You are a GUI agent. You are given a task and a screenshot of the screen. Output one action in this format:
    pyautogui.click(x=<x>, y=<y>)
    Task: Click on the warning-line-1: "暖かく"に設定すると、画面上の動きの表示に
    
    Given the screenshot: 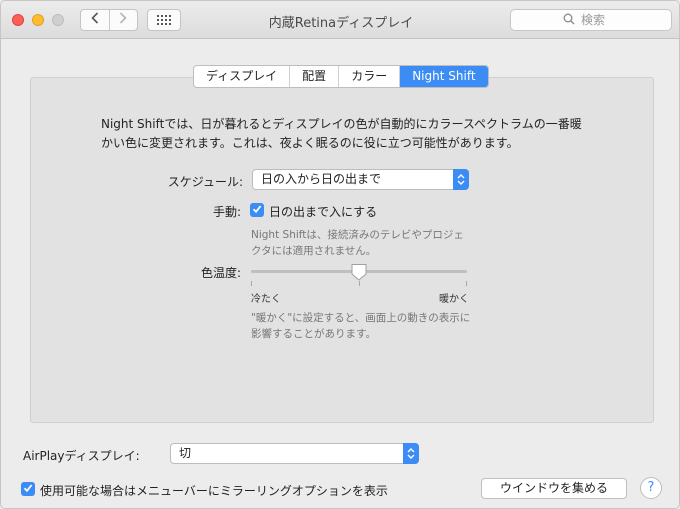 What is the action you would take?
    pyautogui.click(x=361, y=318)
    